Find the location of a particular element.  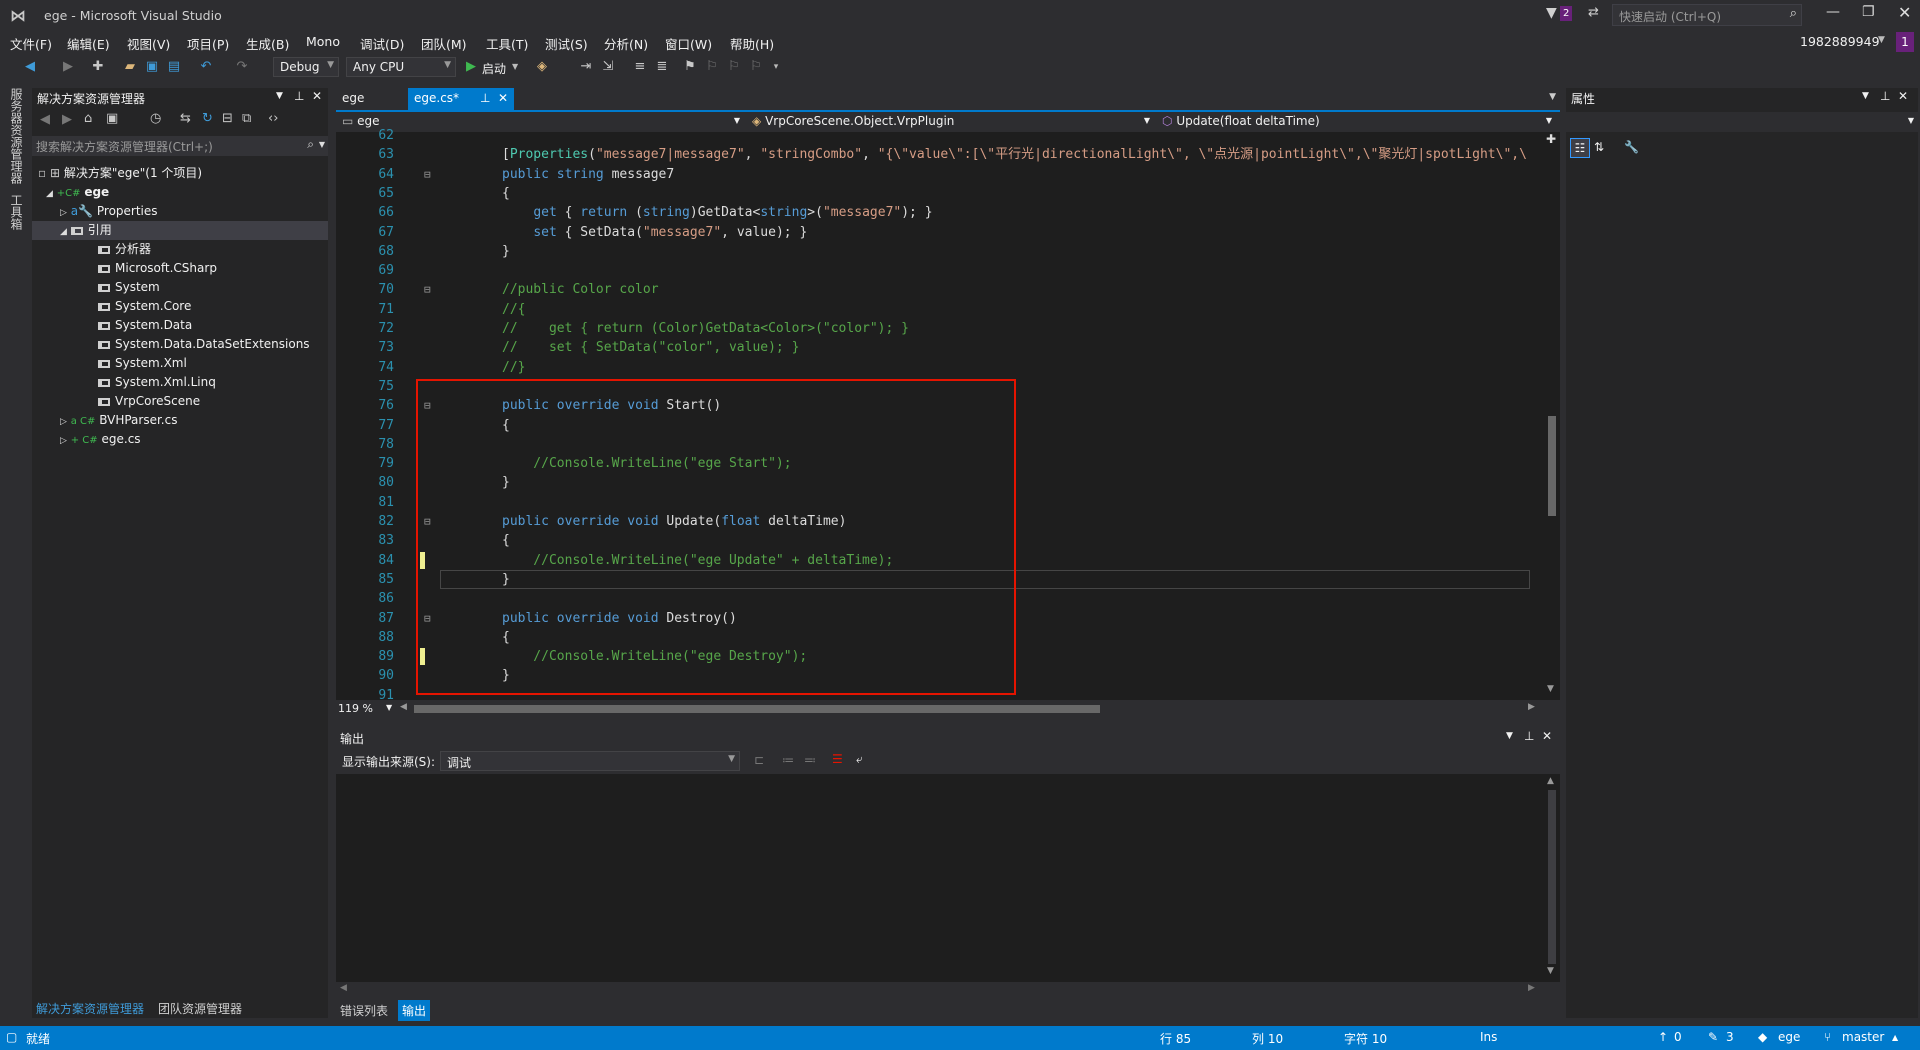

bookmark-icon: ⚑ is located at coordinates (690, 67).